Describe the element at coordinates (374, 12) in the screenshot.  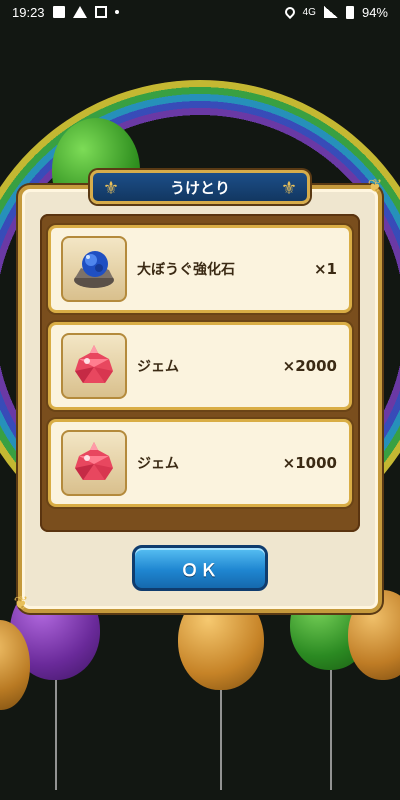
I see `battery-level: 94%` at that location.